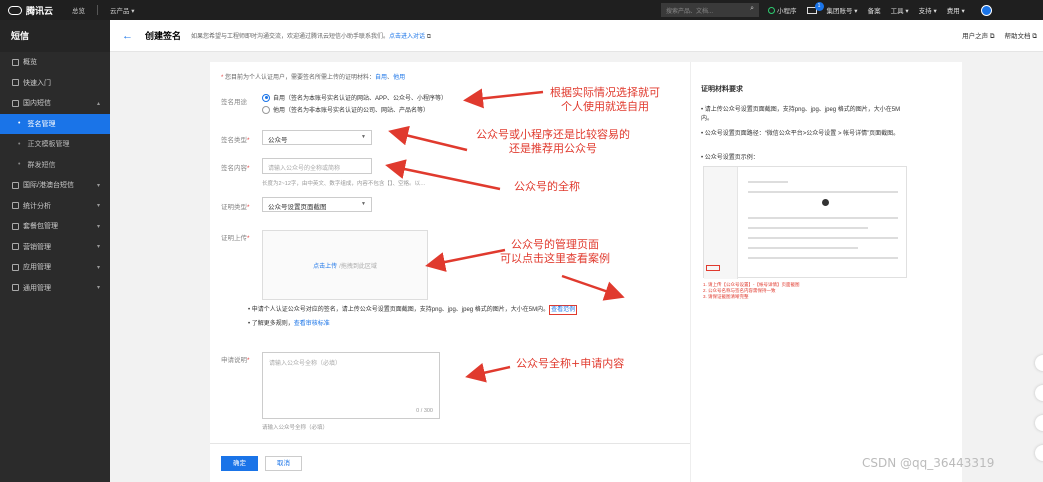 Image resolution: width=1043 pixels, height=482 pixels. I want to click on annotation-proof: 公众号的管理页面 可以点击这里查看案例, so click(555, 251).